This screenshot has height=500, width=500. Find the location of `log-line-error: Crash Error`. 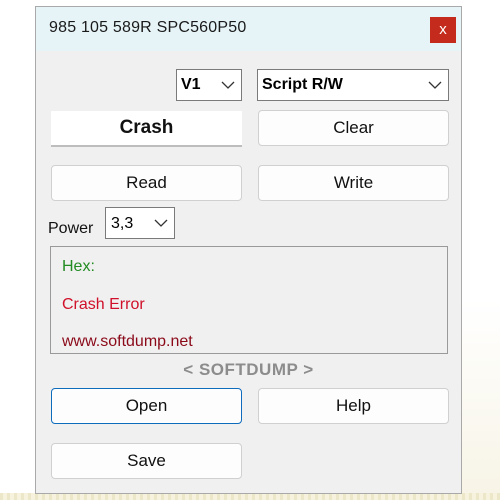

log-line-error: Crash Error is located at coordinates (103, 304).